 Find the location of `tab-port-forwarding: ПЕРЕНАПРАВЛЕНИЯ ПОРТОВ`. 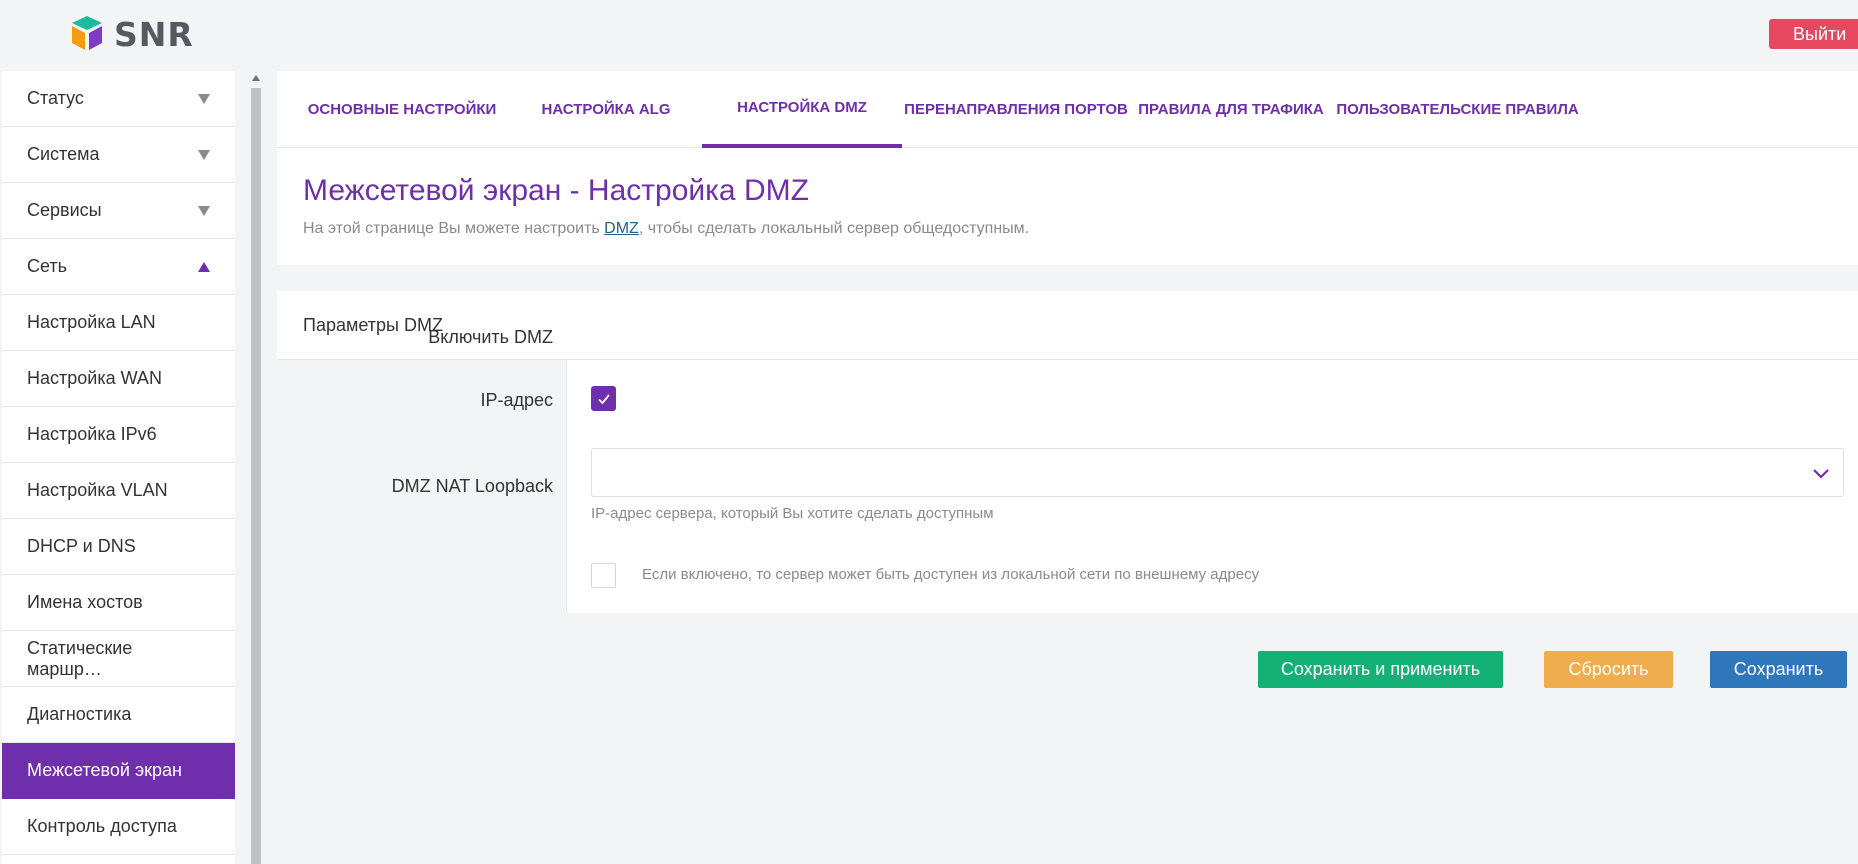

tab-port-forwarding: ПЕРЕНАПРАВЛЕНИЯ ПОРТОВ is located at coordinates (1016, 109).